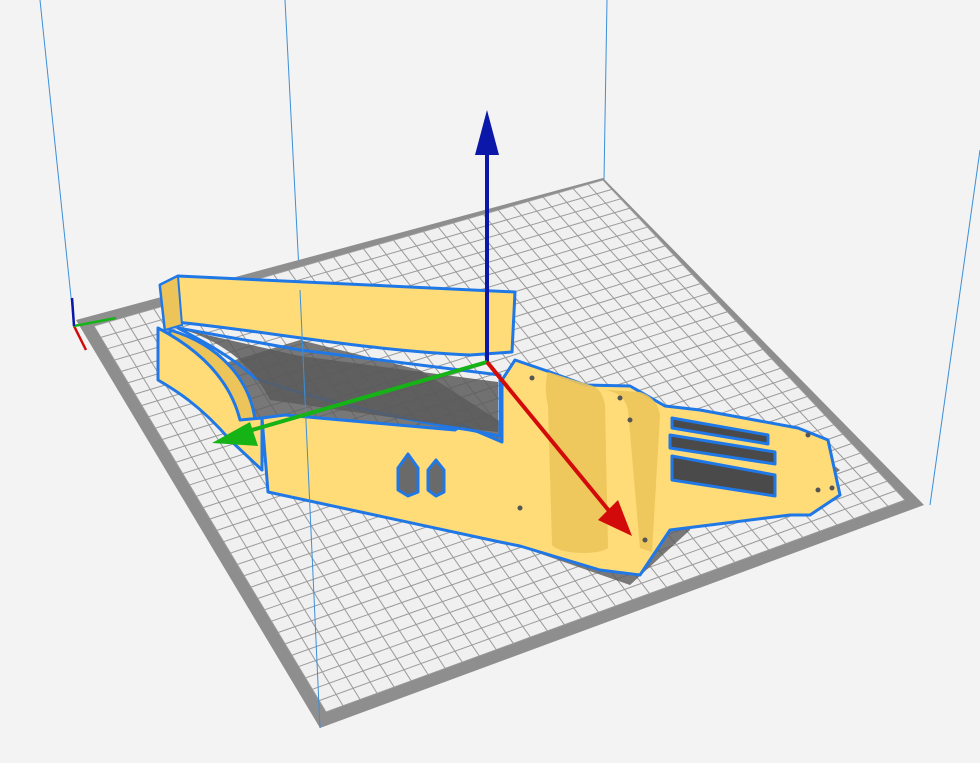  What do you see at coordinates (576, 462) in the screenshot?
I see `model-cylinder-left` at bounding box center [576, 462].